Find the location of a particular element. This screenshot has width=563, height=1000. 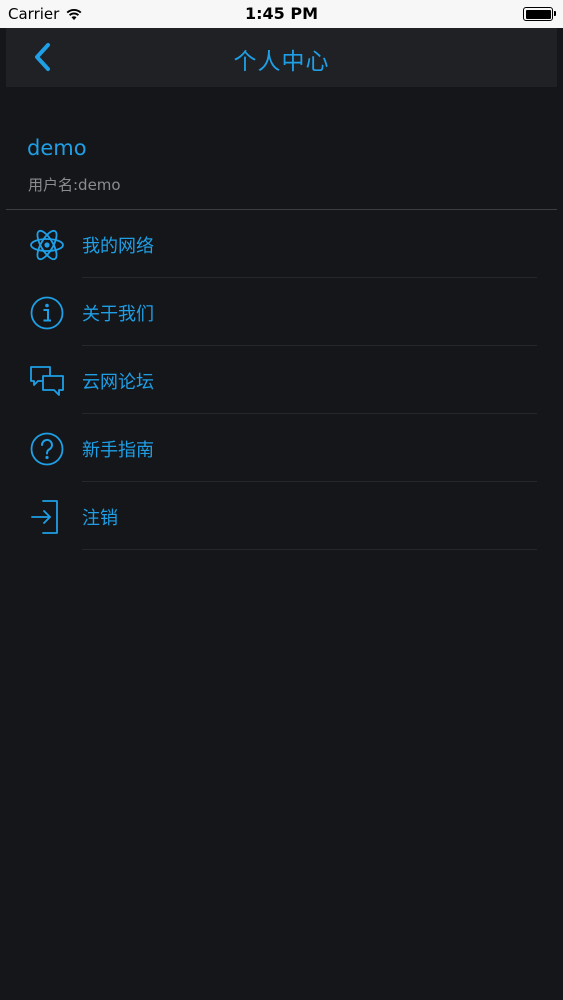

menu-item-label: 云网论坛 is located at coordinates (118, 382).